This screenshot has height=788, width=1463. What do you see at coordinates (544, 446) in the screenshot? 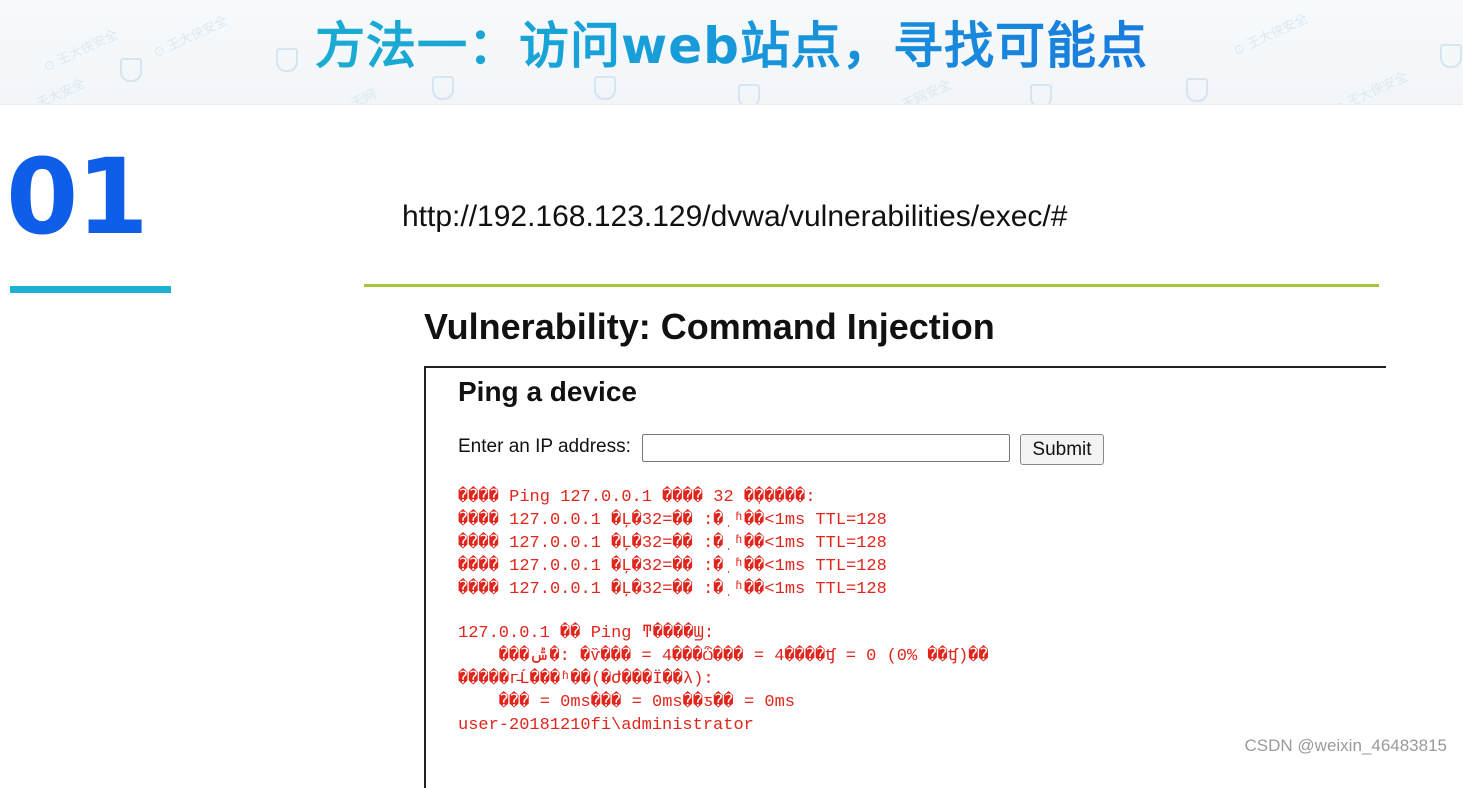
I see `ip-label: Enter an IP address:` at bounding box center [544, 446].